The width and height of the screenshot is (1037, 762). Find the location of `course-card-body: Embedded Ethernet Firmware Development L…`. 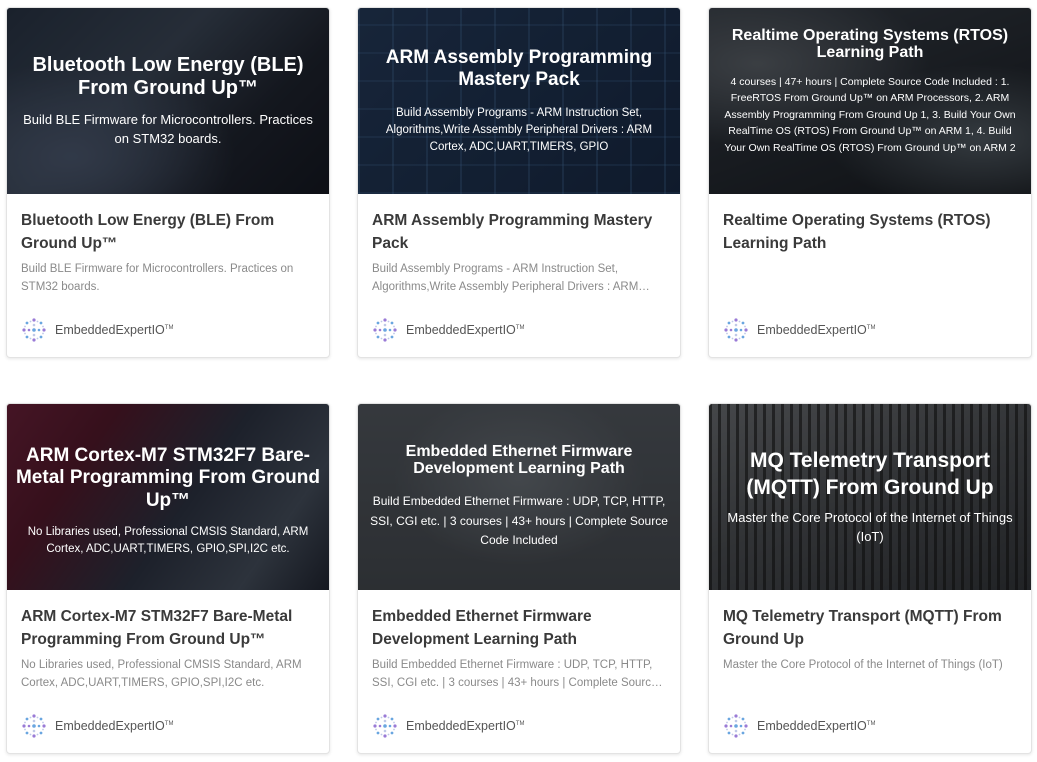

course-card-body: Embedded Ethernet Firmware Development L… is located at coordinates (519, 671).